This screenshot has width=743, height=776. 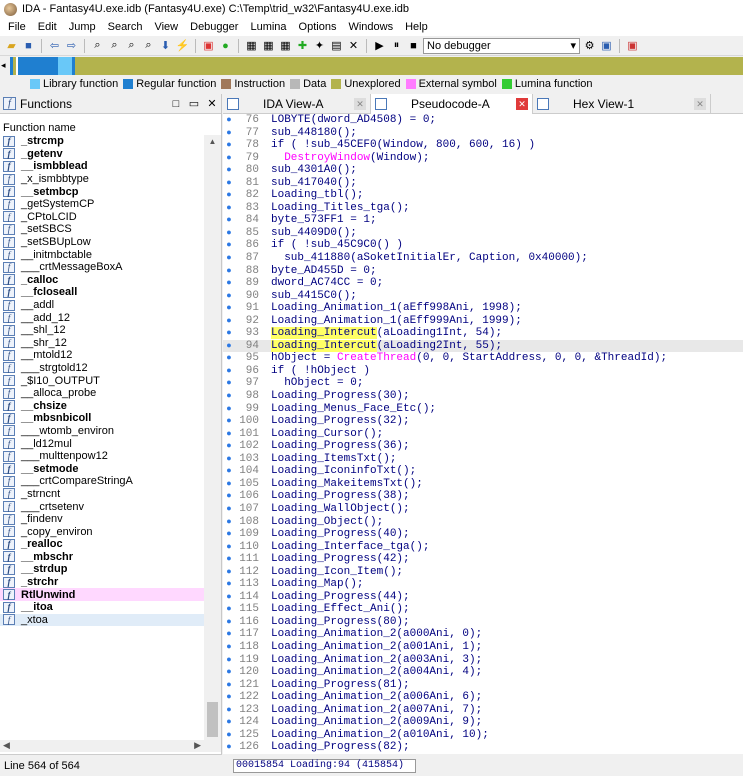 I want to click on menu-item-options: Options, so click(x=318, y=27).